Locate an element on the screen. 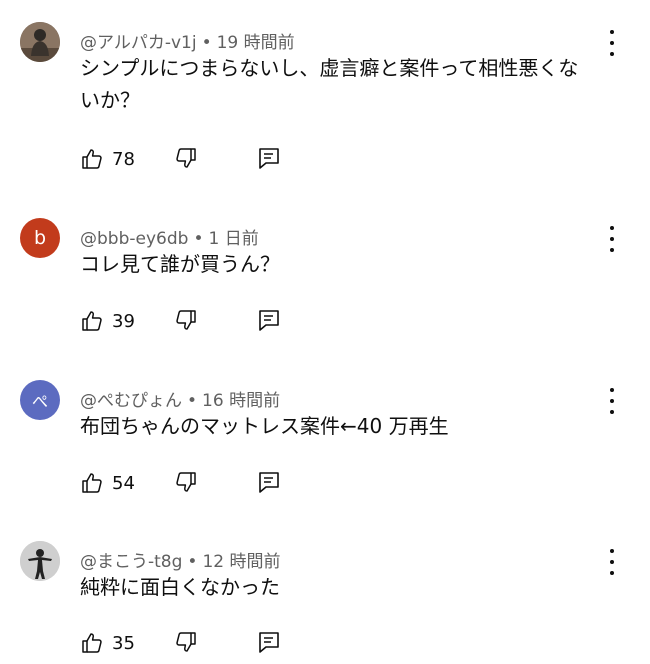 Image resolution: width=650 pixels, height=664 pixels. comment-time: 16 時間前 is located at coordinates (241, 401).